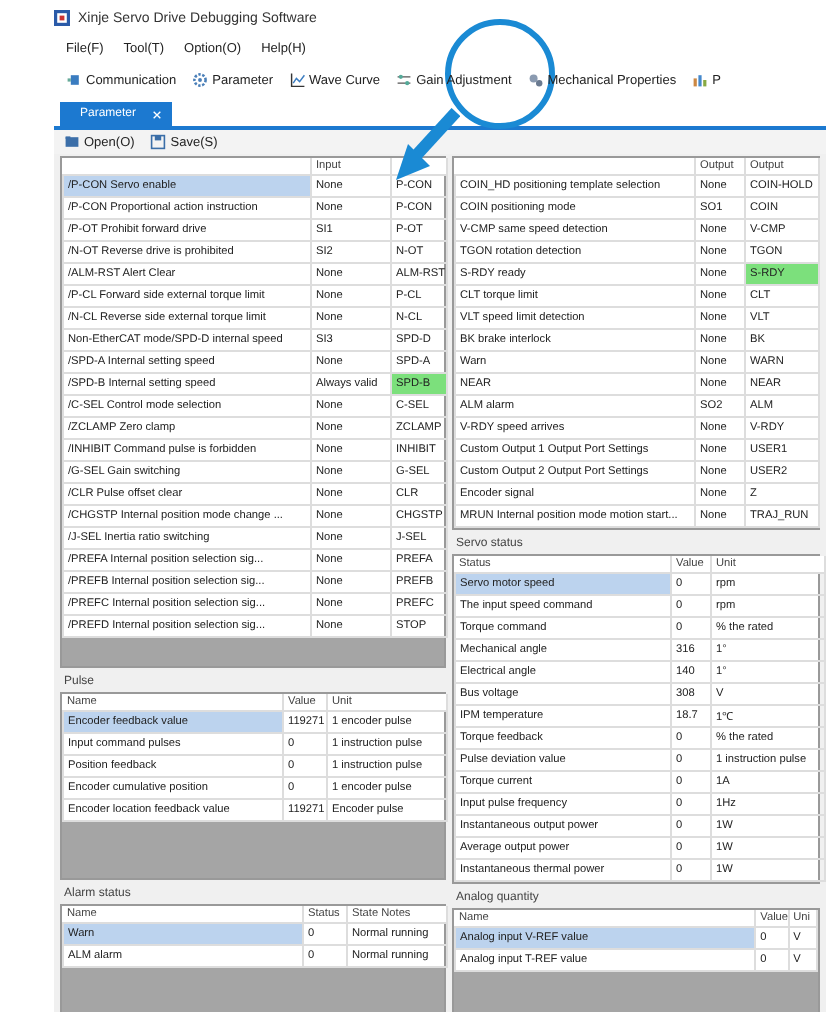 The image size is (826, 1012). What do you see at coordinates (426, 146) in the screenshot?
I see `annotation-arrow` at bounding box center [426, 146].